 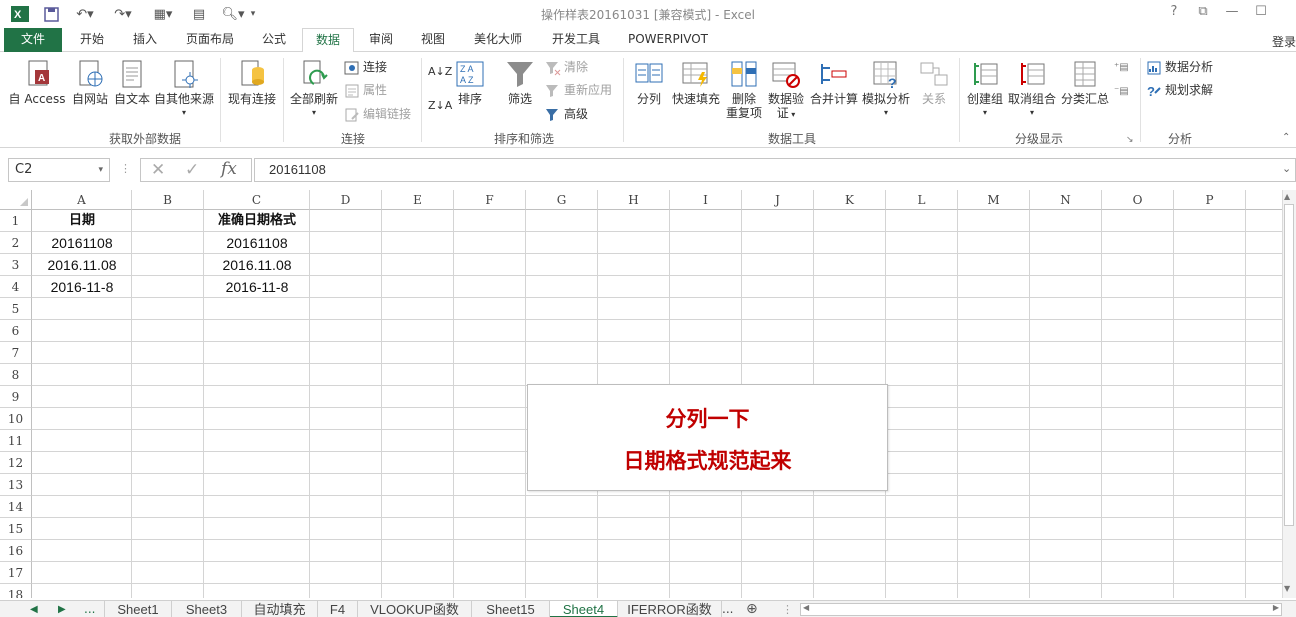 What do you see at coordinates (511, 609) in the screenshot?
I see `sheet-tab-sheet15: Sheet15` at bounding box center [511, 609].